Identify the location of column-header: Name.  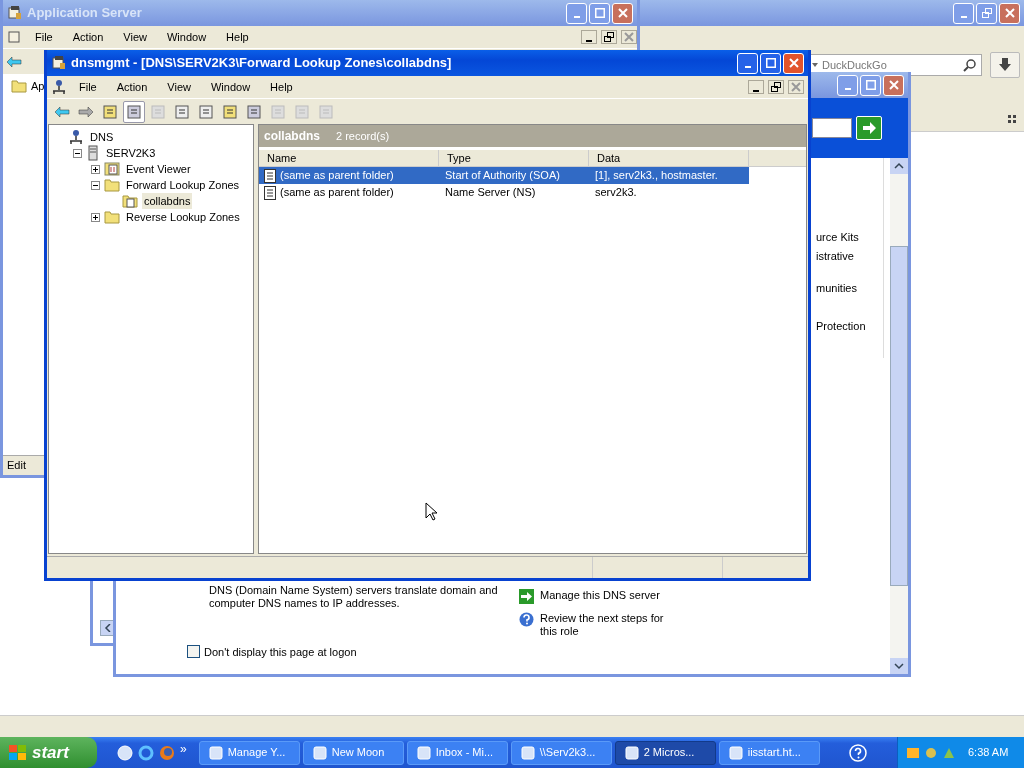
(349, 158).